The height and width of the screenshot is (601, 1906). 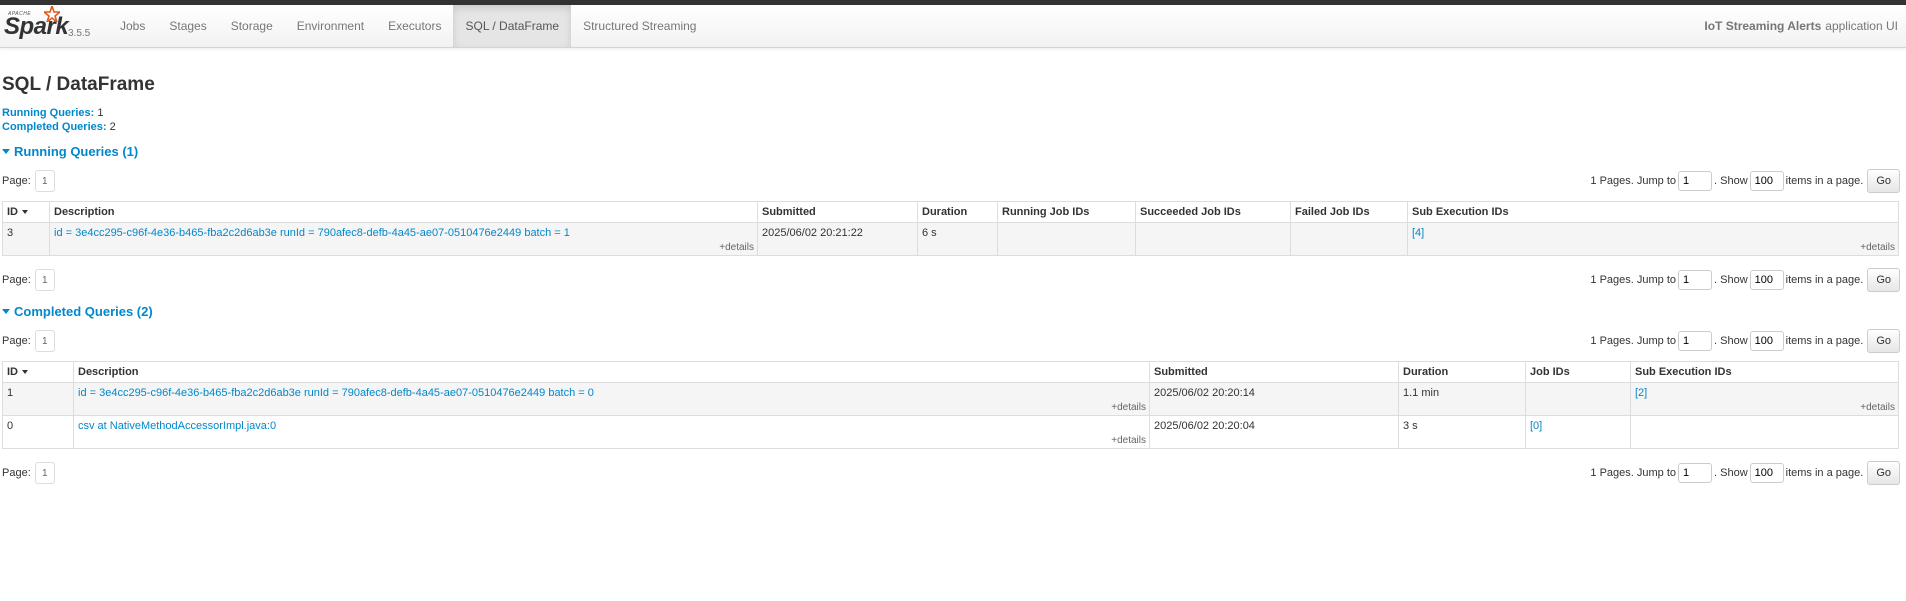 What do you see at coordinates (35, 22) in the screenshot?
I see `spark-logo: APACHE Spark` at bounding box center [35, 22].